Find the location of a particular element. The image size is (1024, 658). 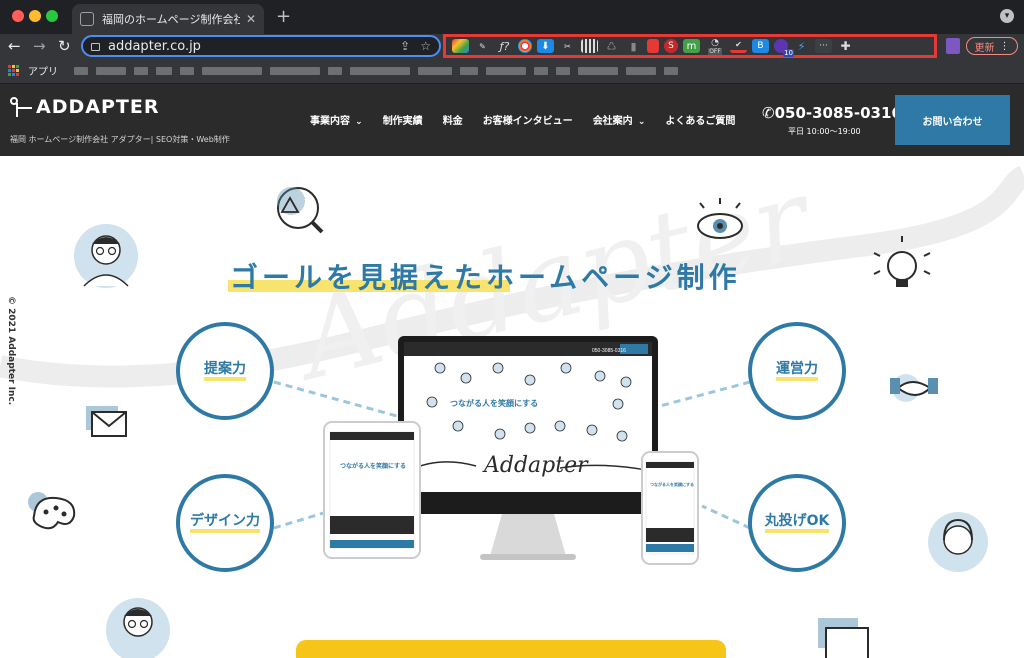

feature-full-service: 丸投げOK is located at coordinates (797, 523).